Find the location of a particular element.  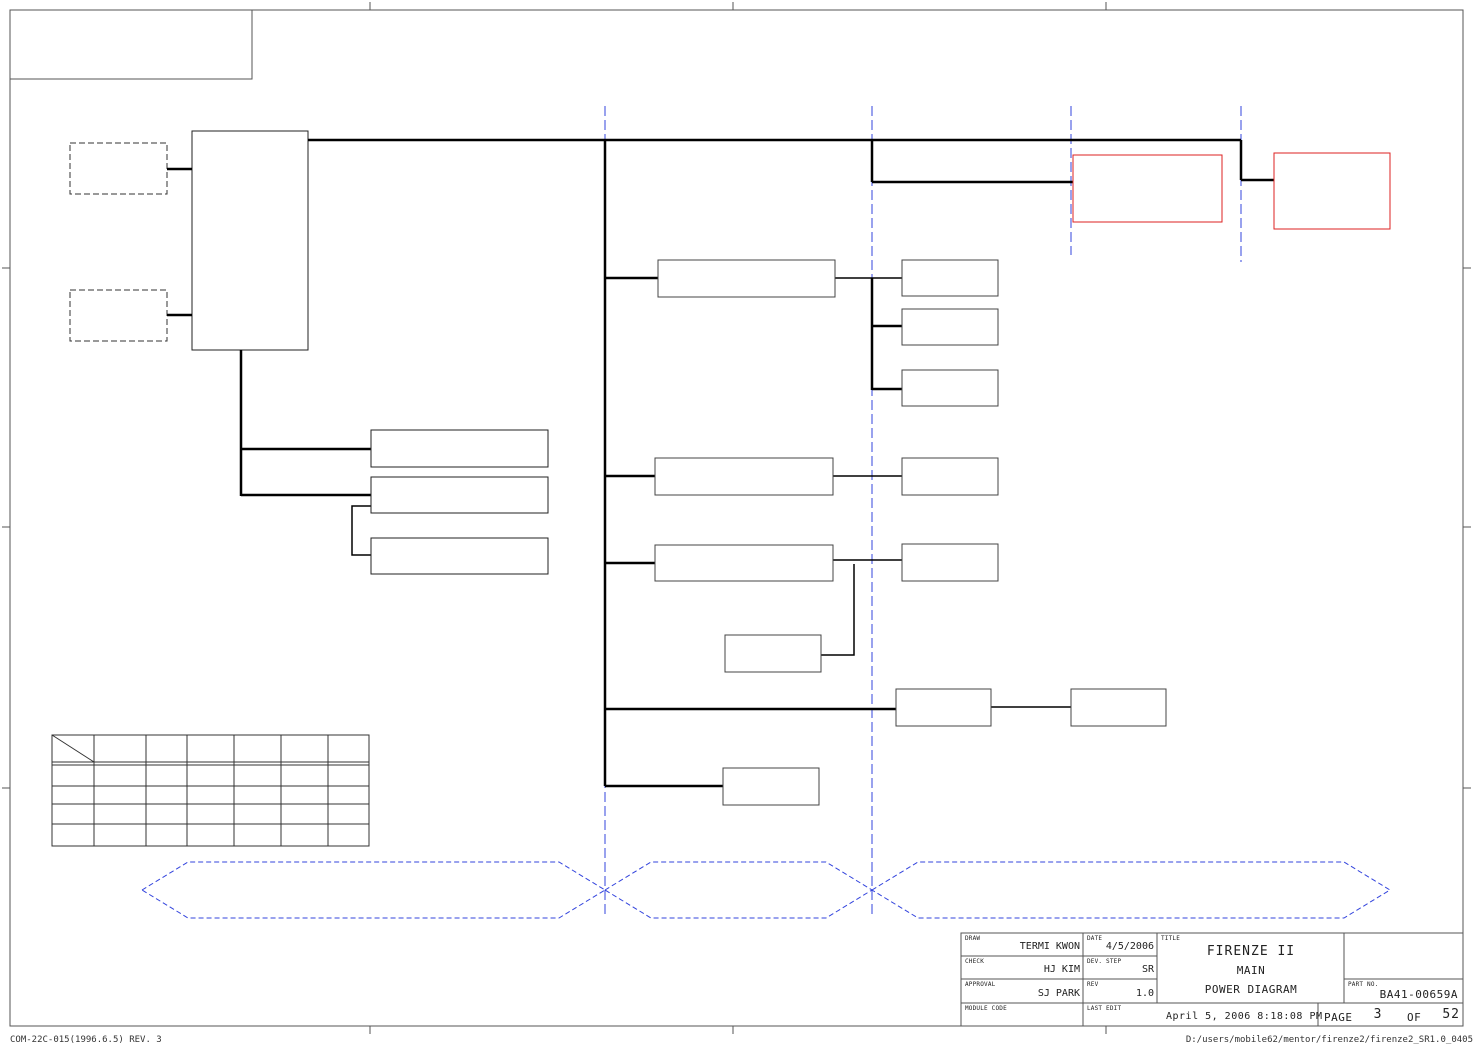

page-label: PAGE is located at coordinates (1338, 1017).